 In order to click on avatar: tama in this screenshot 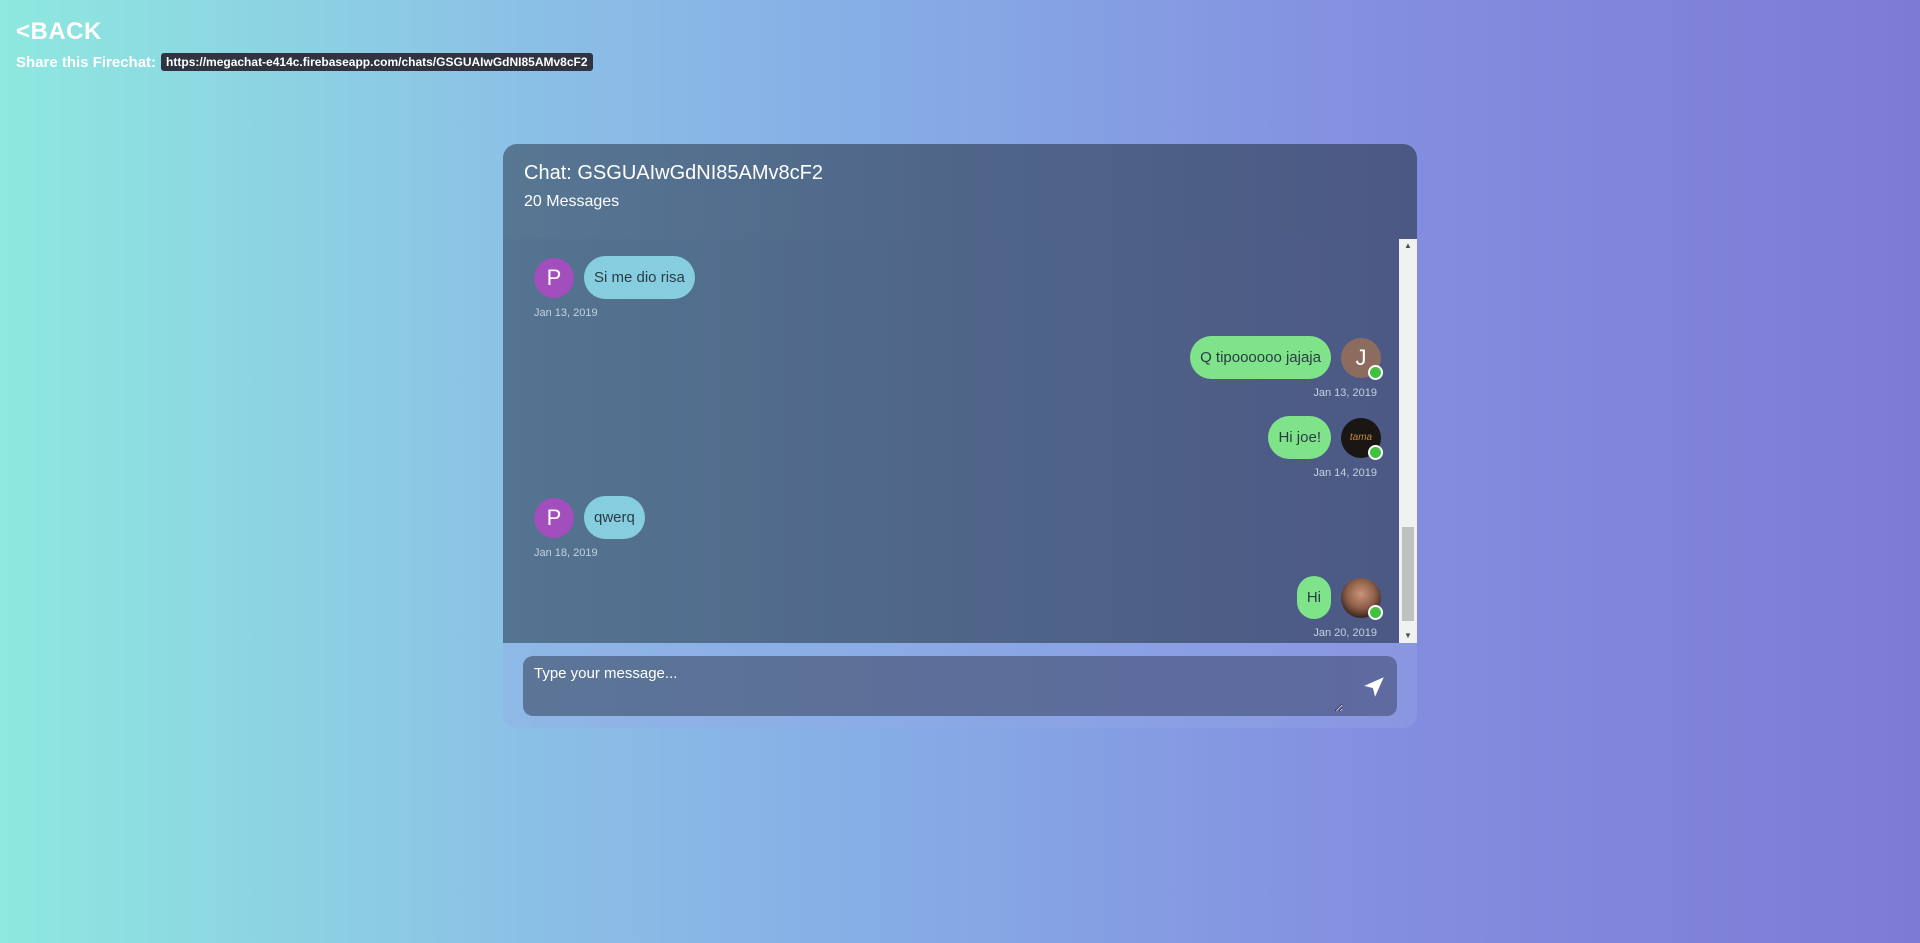, I will do `click(1362, 438)`.